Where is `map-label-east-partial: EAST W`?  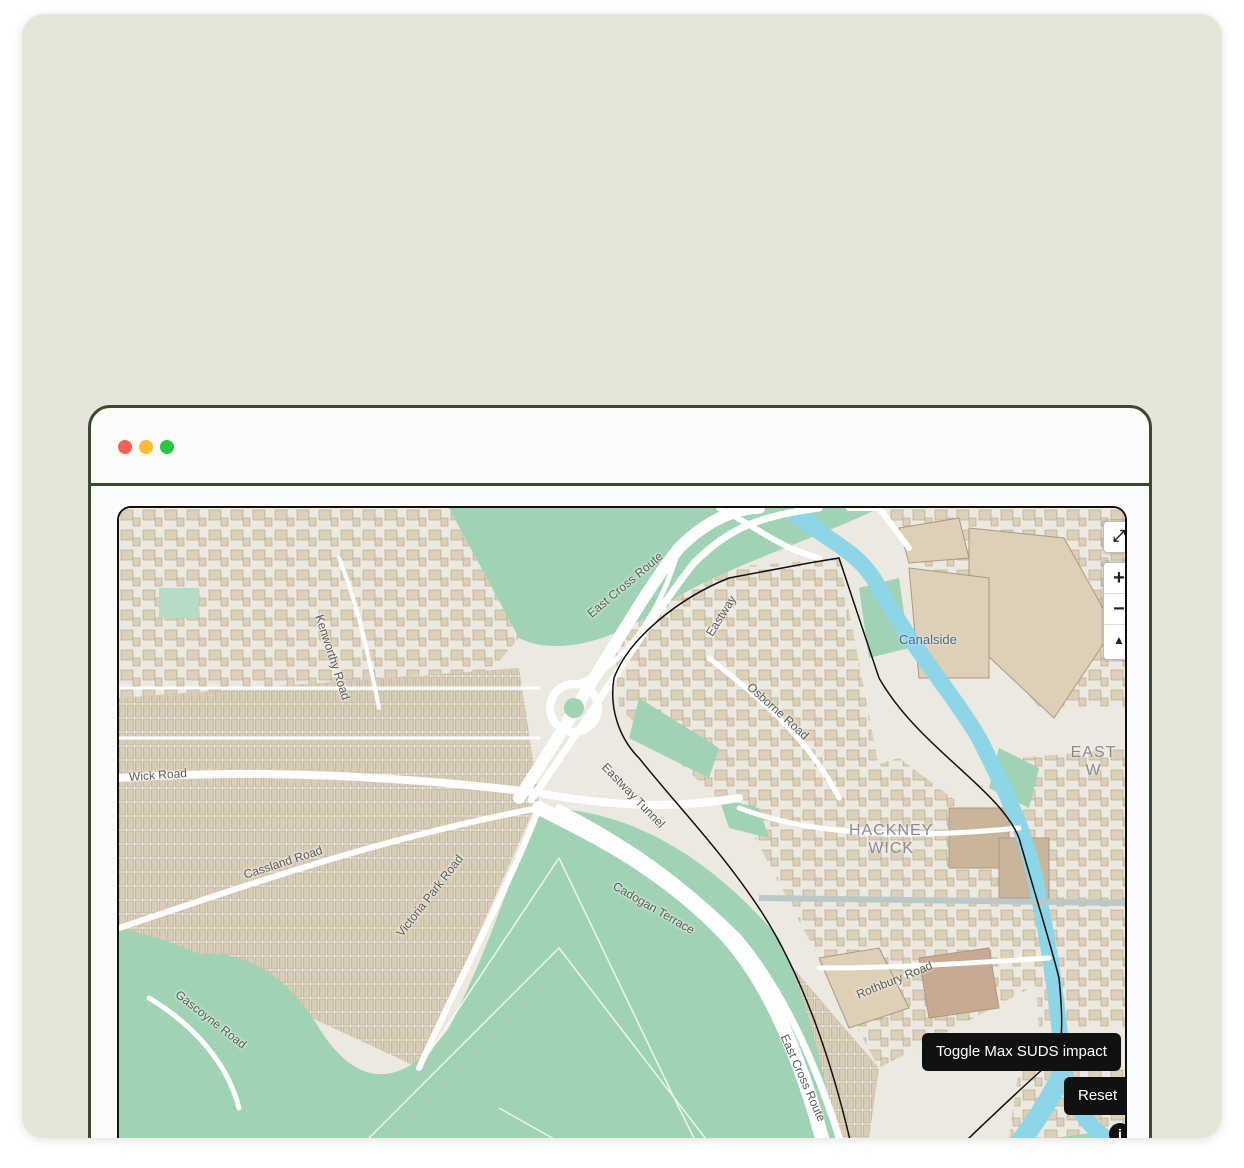 map-label-east-partial: EAST W is located at coordinates (1093, 761).